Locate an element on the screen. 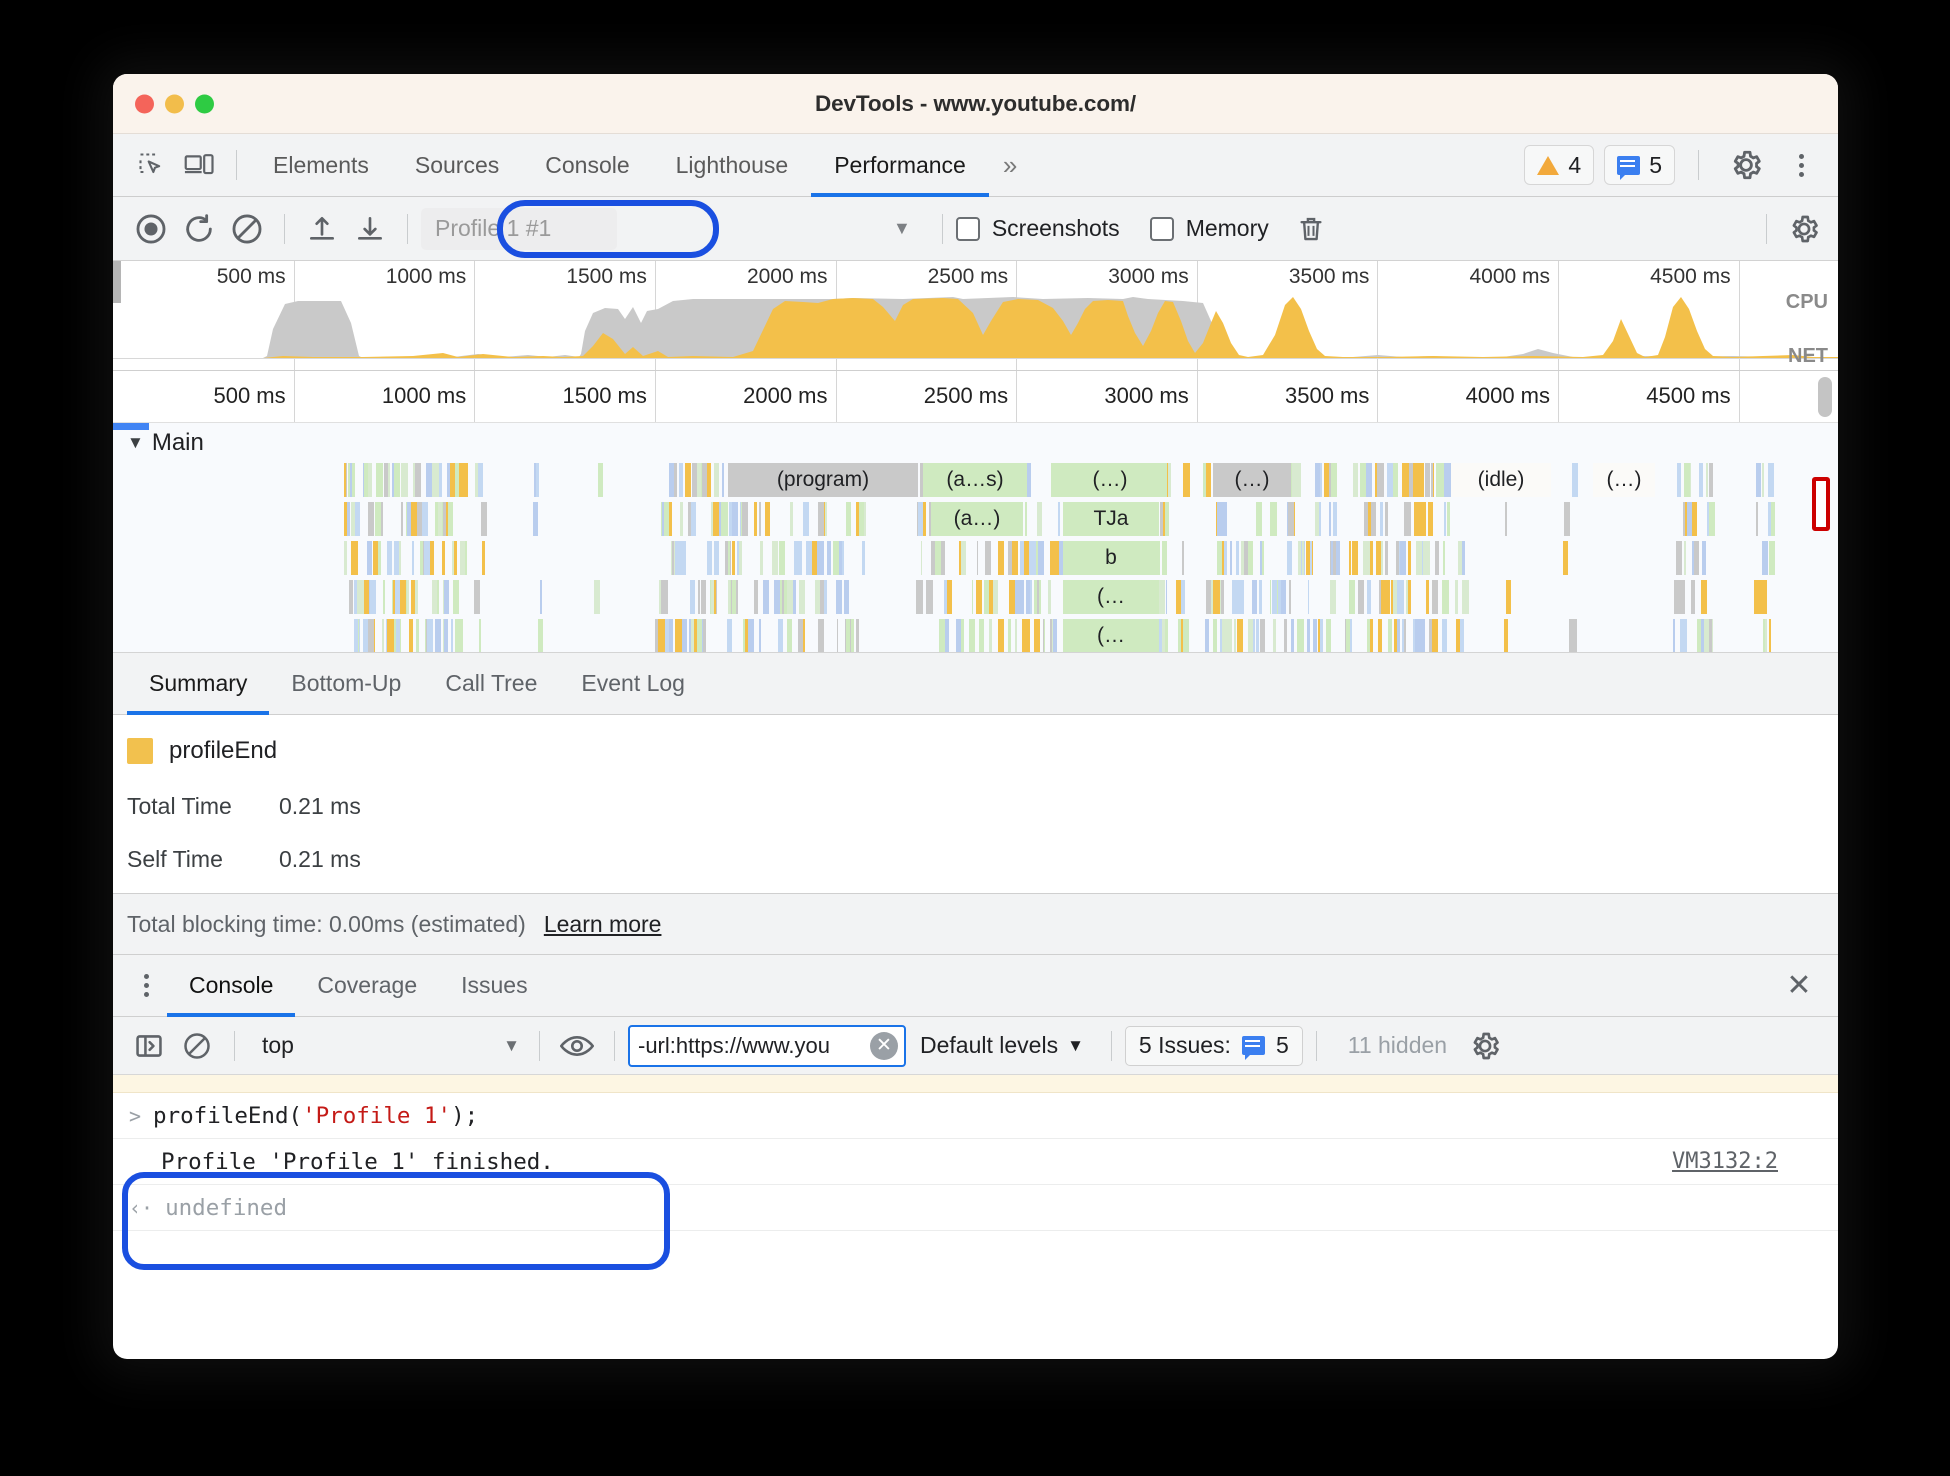 Image resolution: width=1950 pixels, height=1476 pixels. flame-chart-bar: TJa is located at coordinates (1111, 519).